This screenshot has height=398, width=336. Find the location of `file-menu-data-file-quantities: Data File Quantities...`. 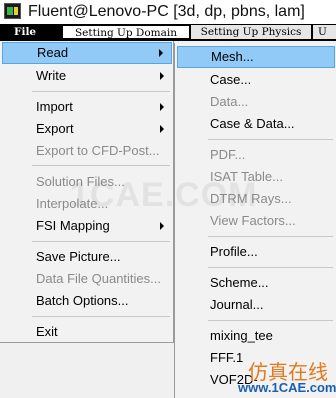

file-menu-data-file-quantities: Data File Quantities... is located at coordinates (87, 279).